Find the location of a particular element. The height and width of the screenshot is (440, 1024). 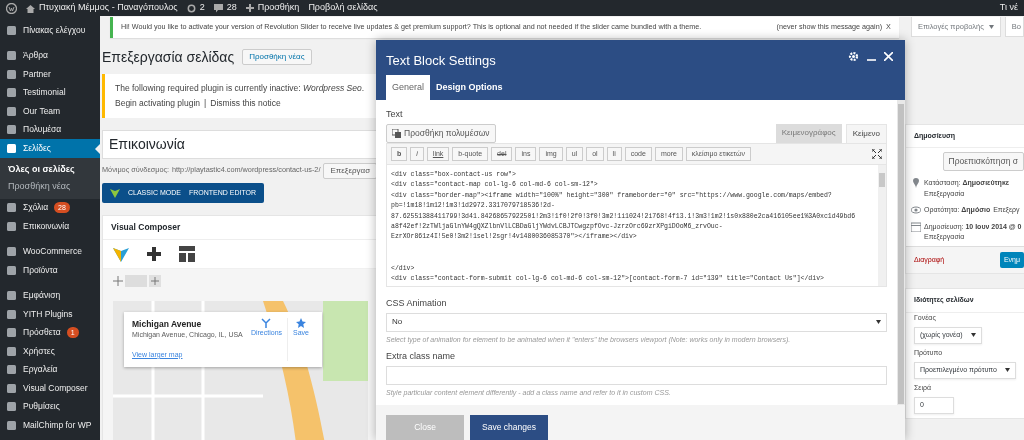

select-field: No is located at coordinates (636, 322).